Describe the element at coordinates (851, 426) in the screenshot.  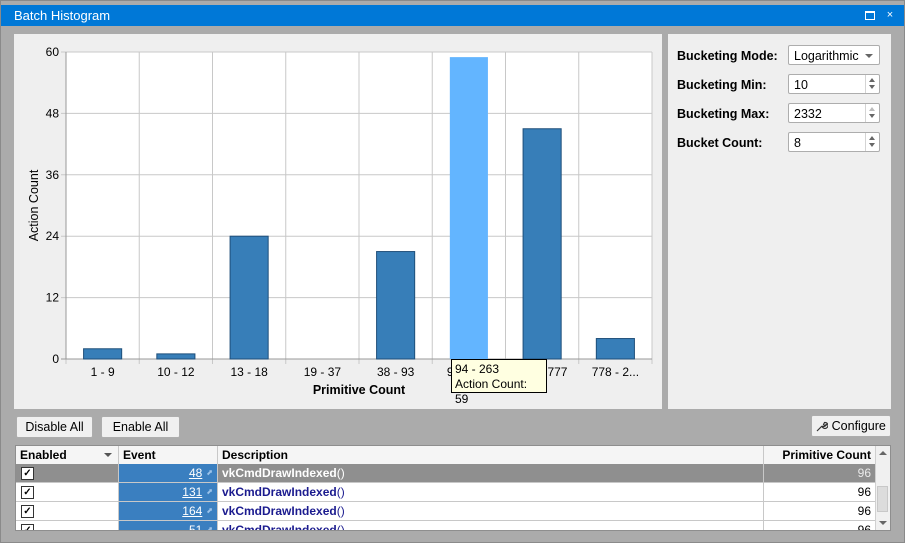
I see `configure-button: Configure` at that location.